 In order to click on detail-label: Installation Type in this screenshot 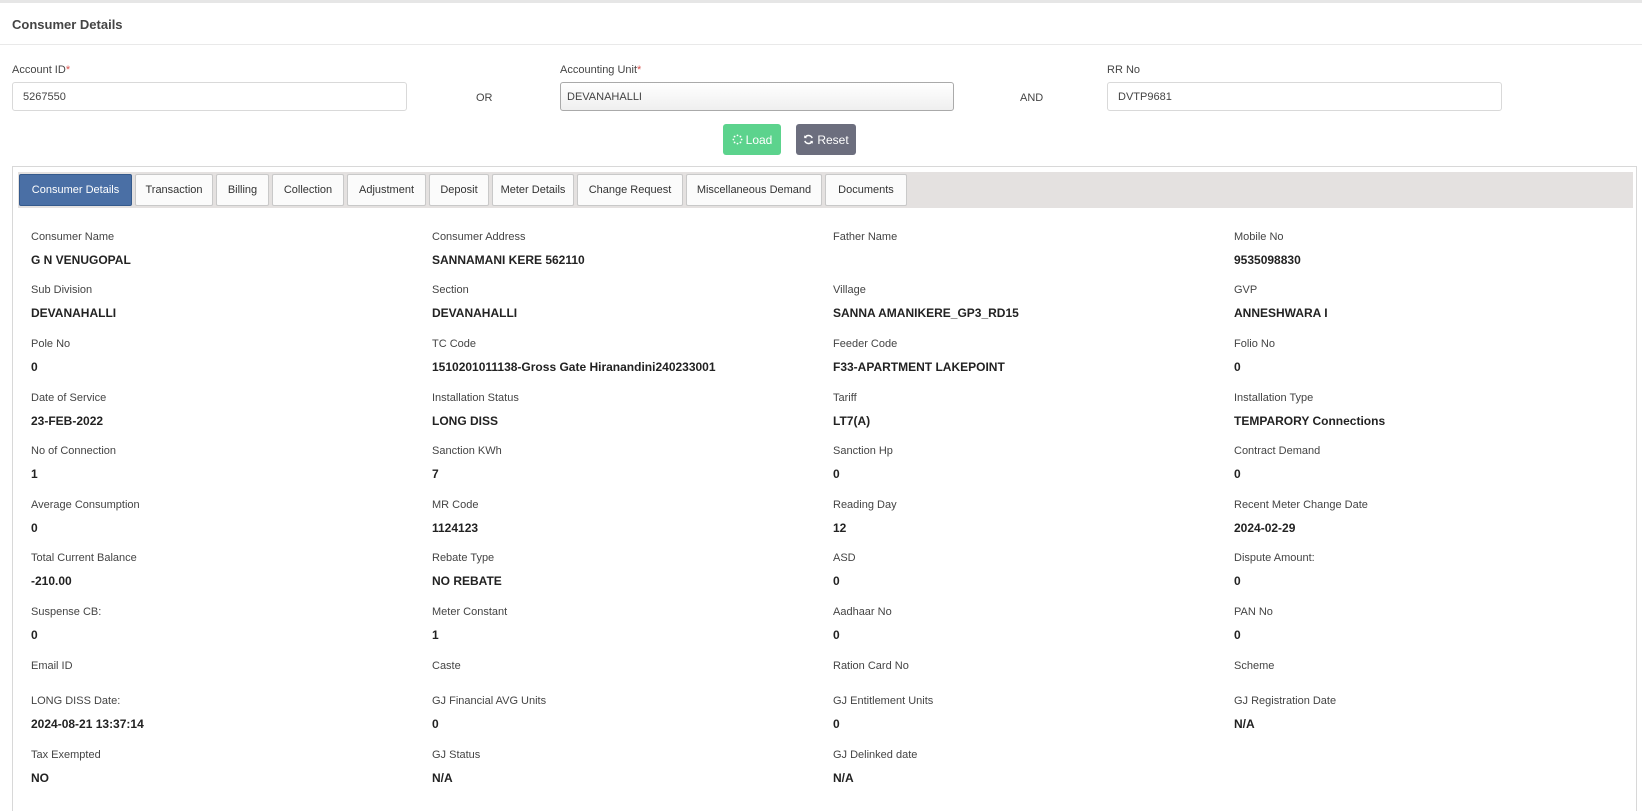, I will do `click(1274, 398)`.